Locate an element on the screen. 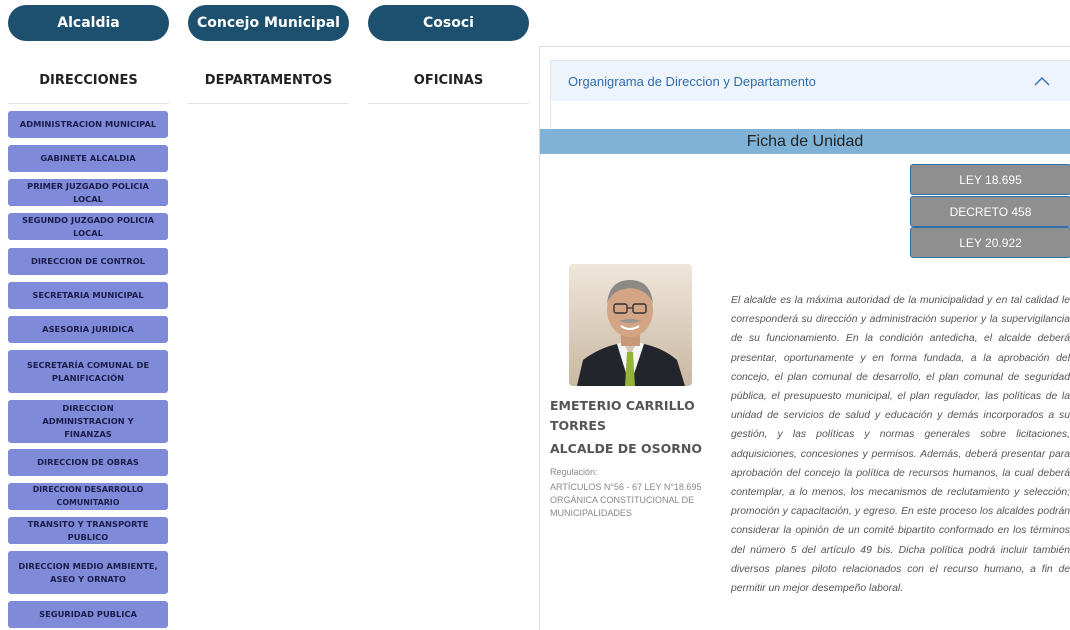 This screenshot has height=630, width=1070. ficha-title: Ficha de Unidad is located at coordinates (805, 141).